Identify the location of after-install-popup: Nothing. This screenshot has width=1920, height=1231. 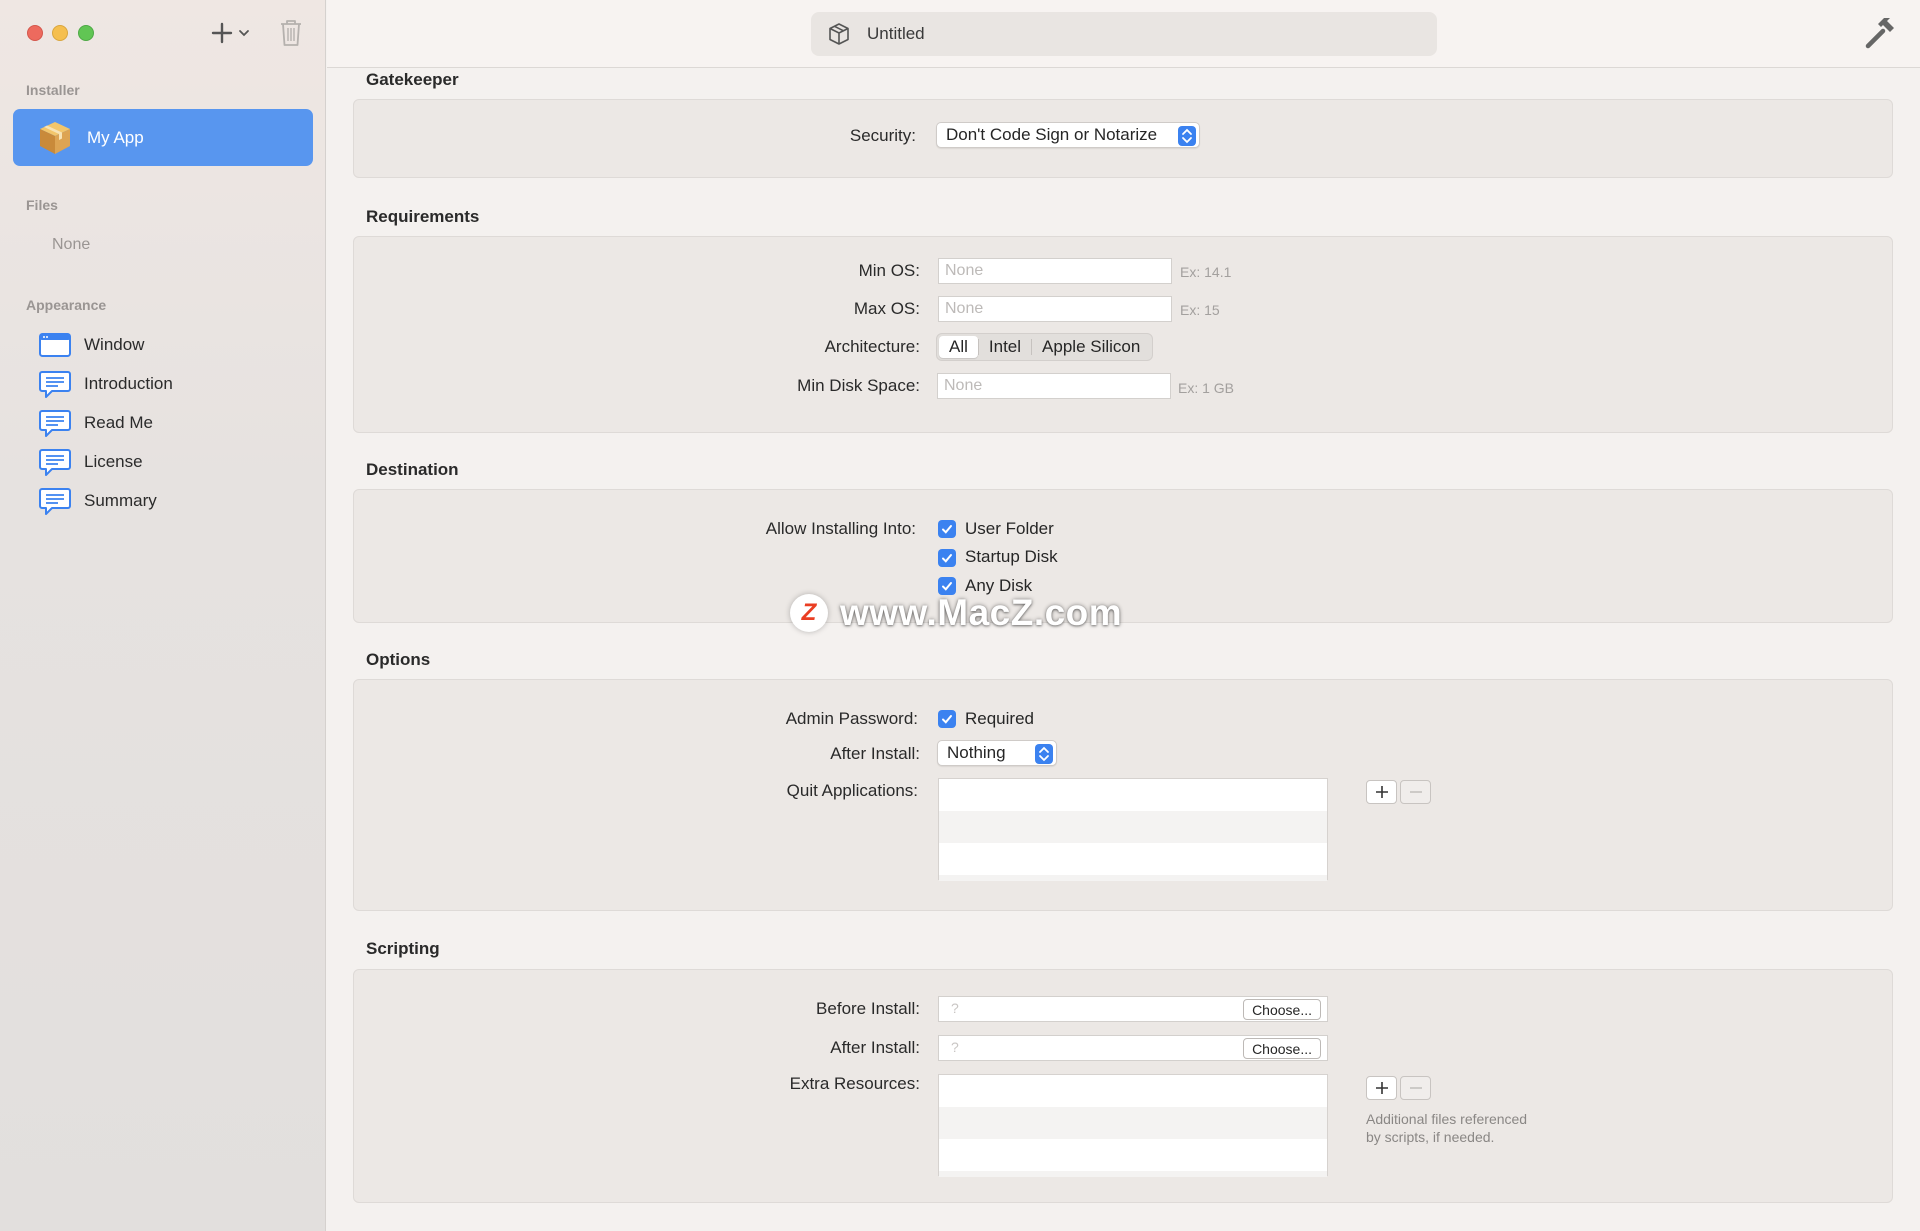
(997, 753).